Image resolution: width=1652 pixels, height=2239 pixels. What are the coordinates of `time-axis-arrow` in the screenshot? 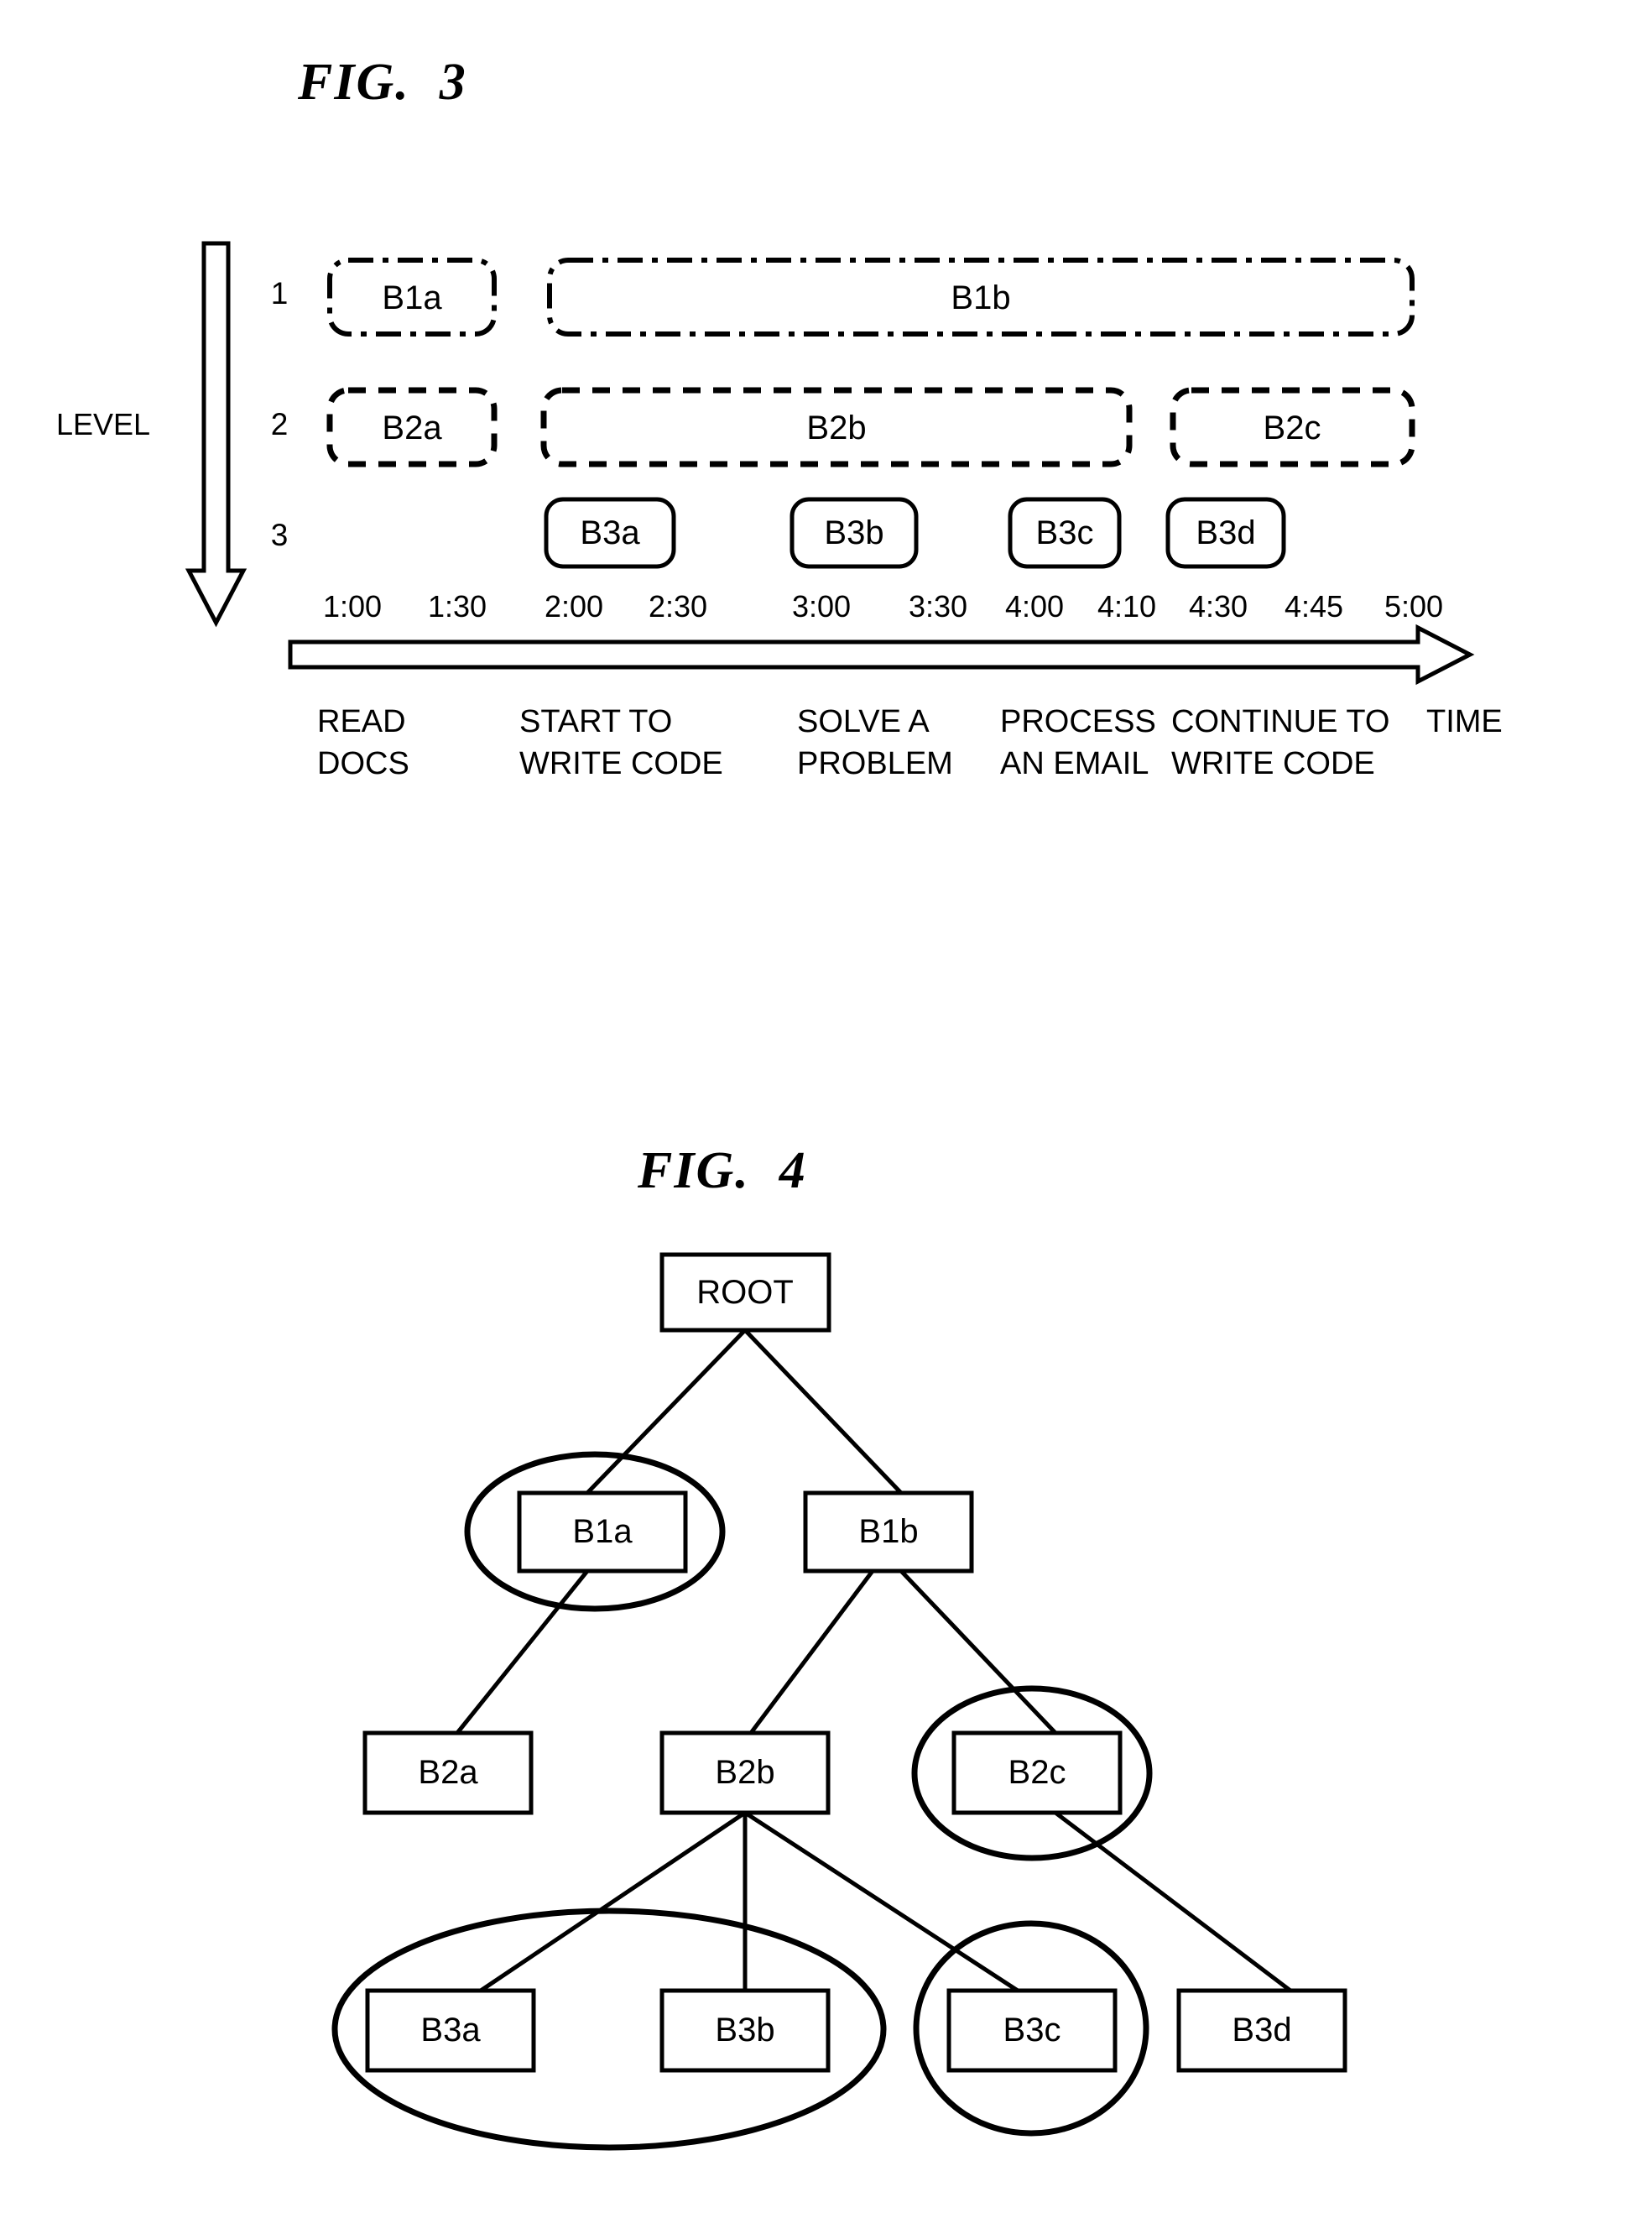 It's located at (882, 655).